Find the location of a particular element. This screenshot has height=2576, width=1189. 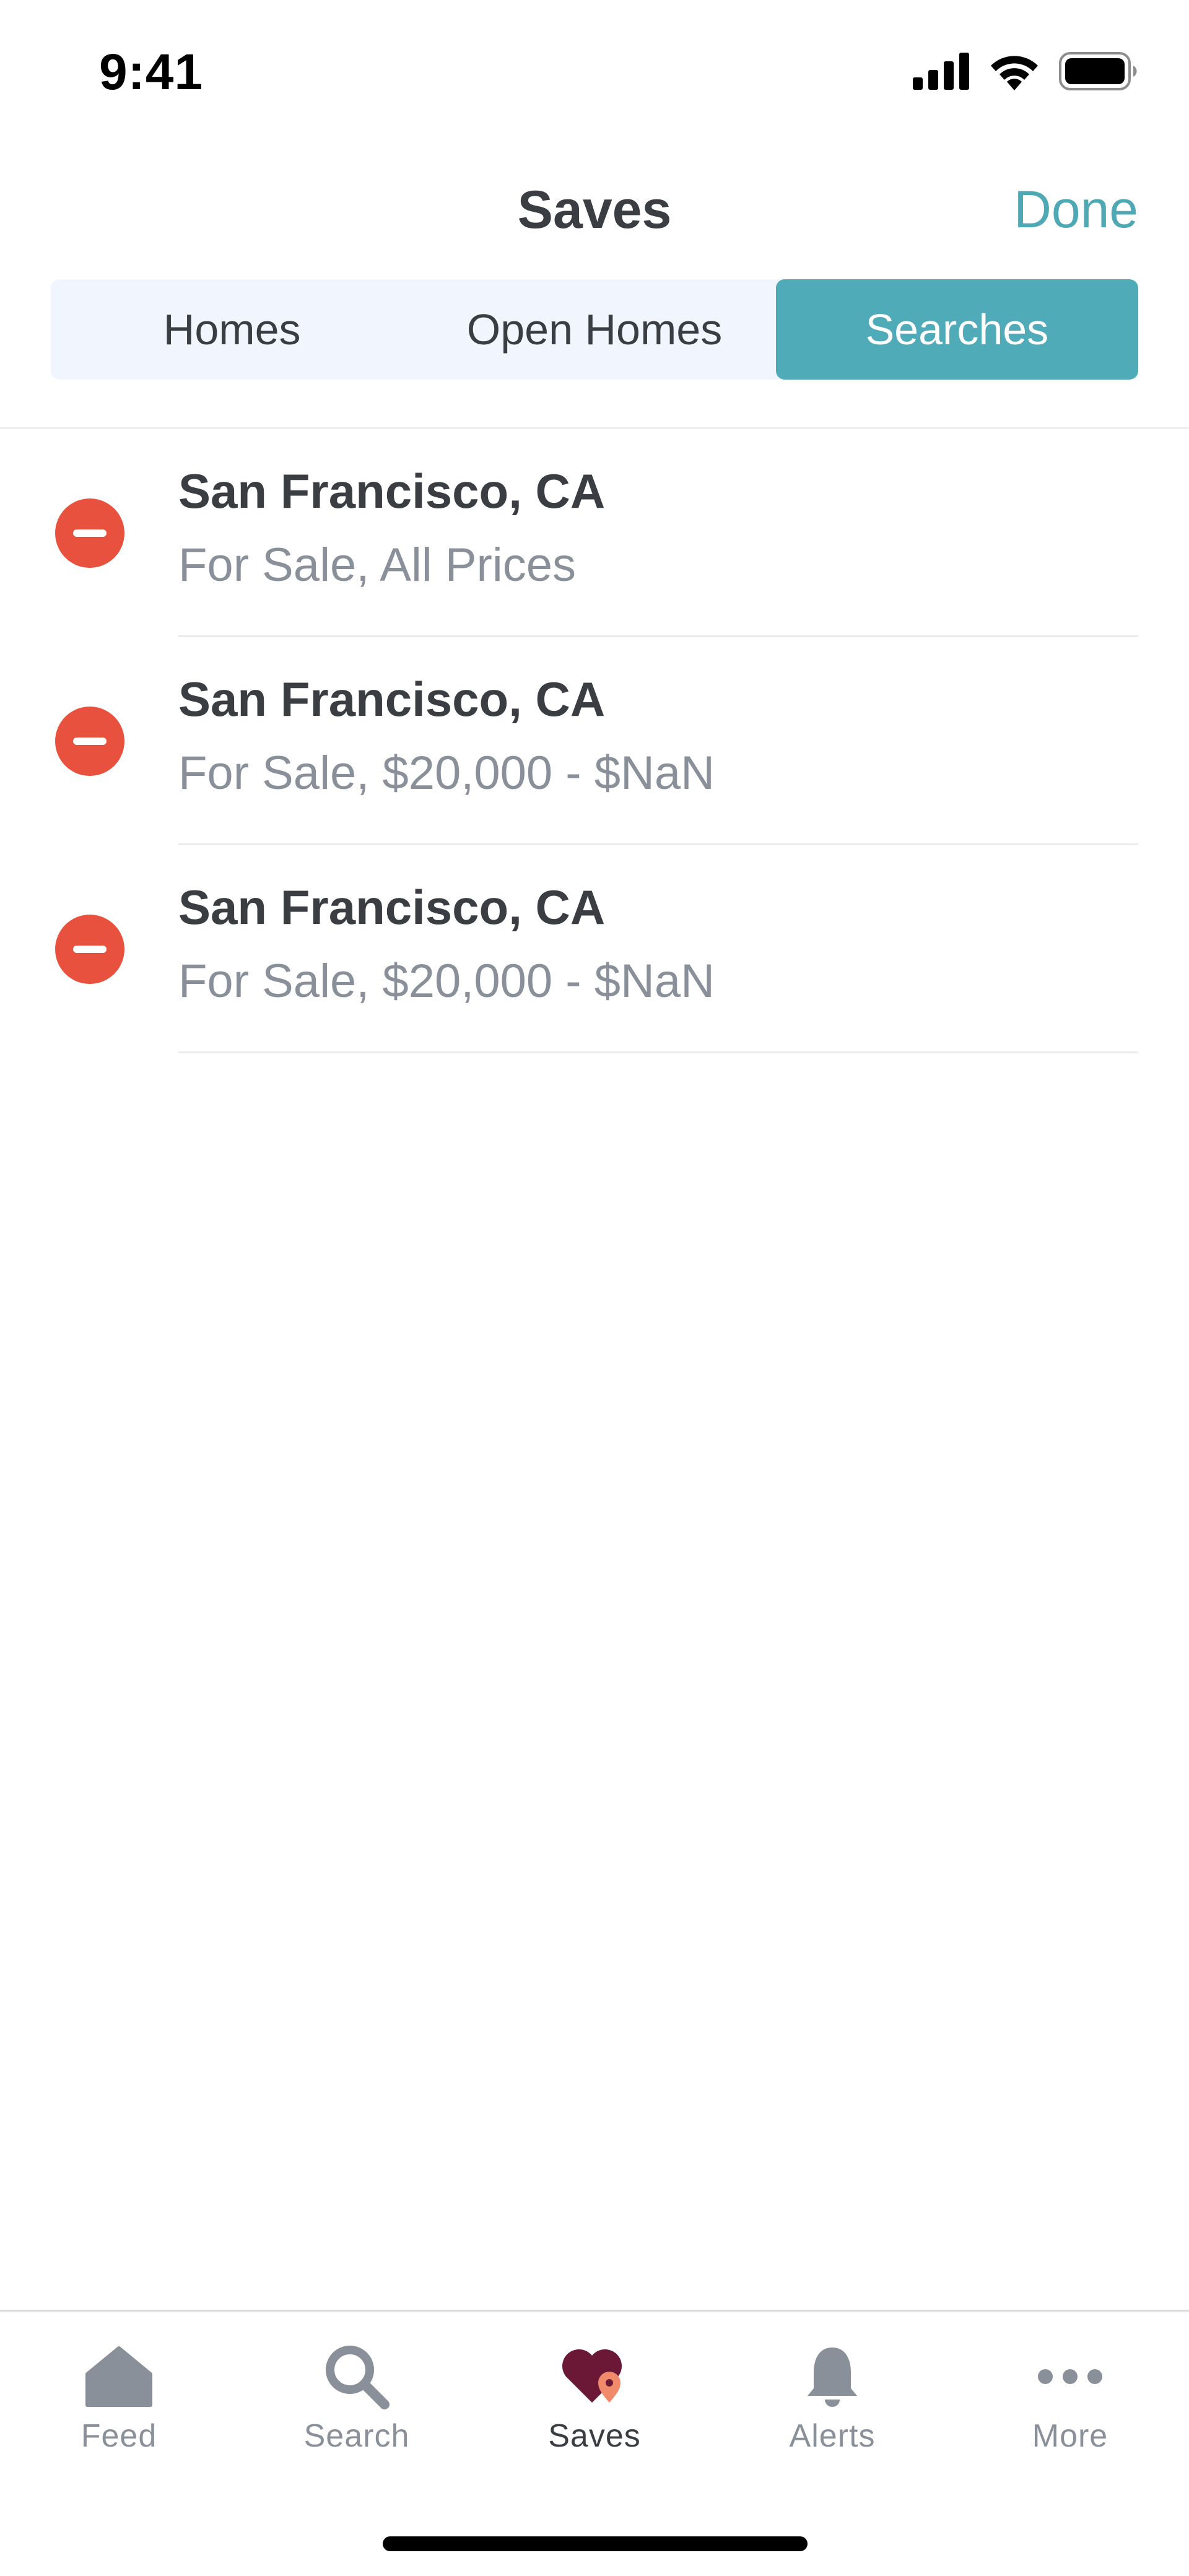

tab-label: Feed is located at coordinates (119, 2436).